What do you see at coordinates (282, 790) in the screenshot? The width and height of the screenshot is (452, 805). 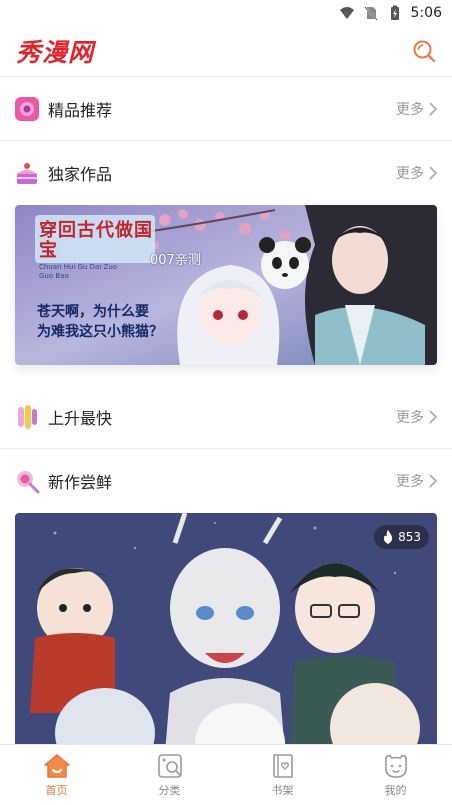 I see `tab-label: 书架` at bounding box center [282, 790].